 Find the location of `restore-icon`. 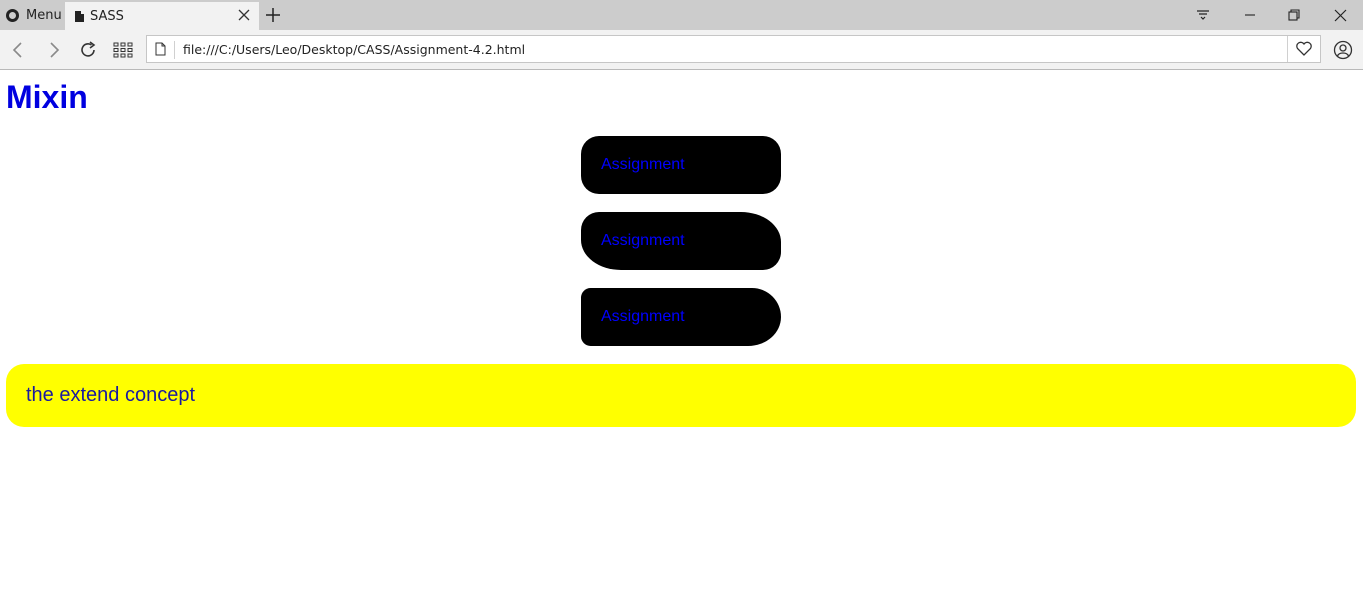

restore-icon is located at coordinates (1294, 15).